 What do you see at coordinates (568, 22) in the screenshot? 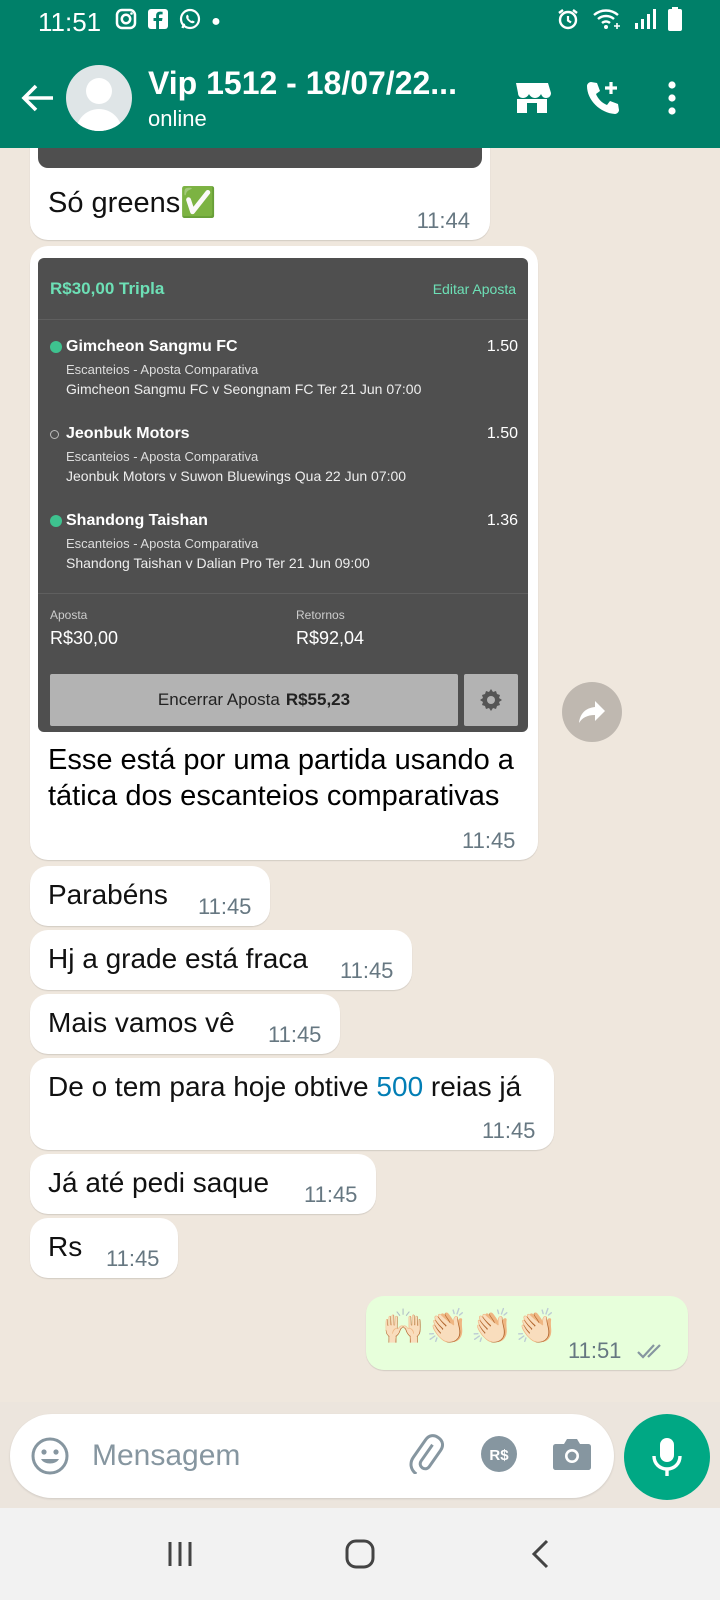
I see `alarm-icon` at bounding box center [568, 22].